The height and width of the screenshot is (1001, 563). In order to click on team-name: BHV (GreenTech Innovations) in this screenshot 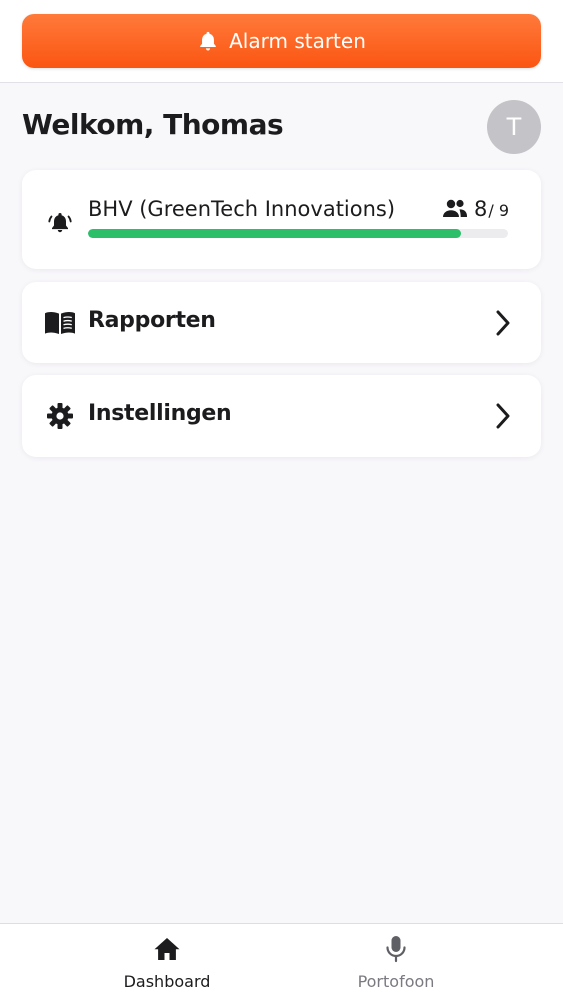, I will do `click(242, 209)`.